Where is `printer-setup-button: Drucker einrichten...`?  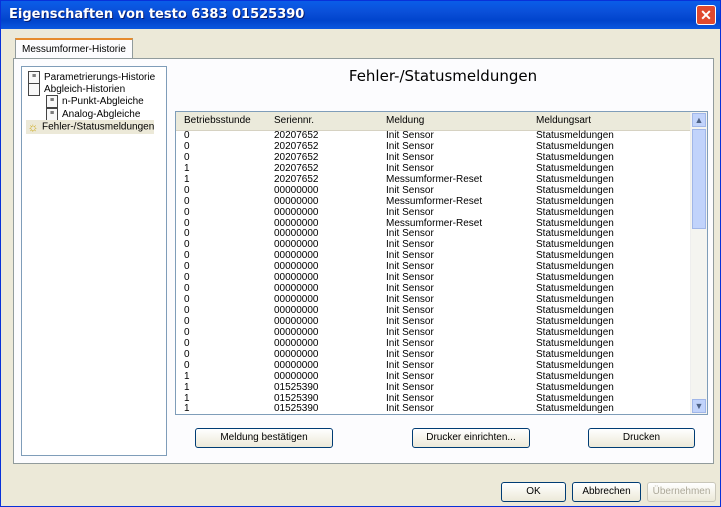 printer-setup-button: Drucker einrichten... is located at coordinates (471, 438).